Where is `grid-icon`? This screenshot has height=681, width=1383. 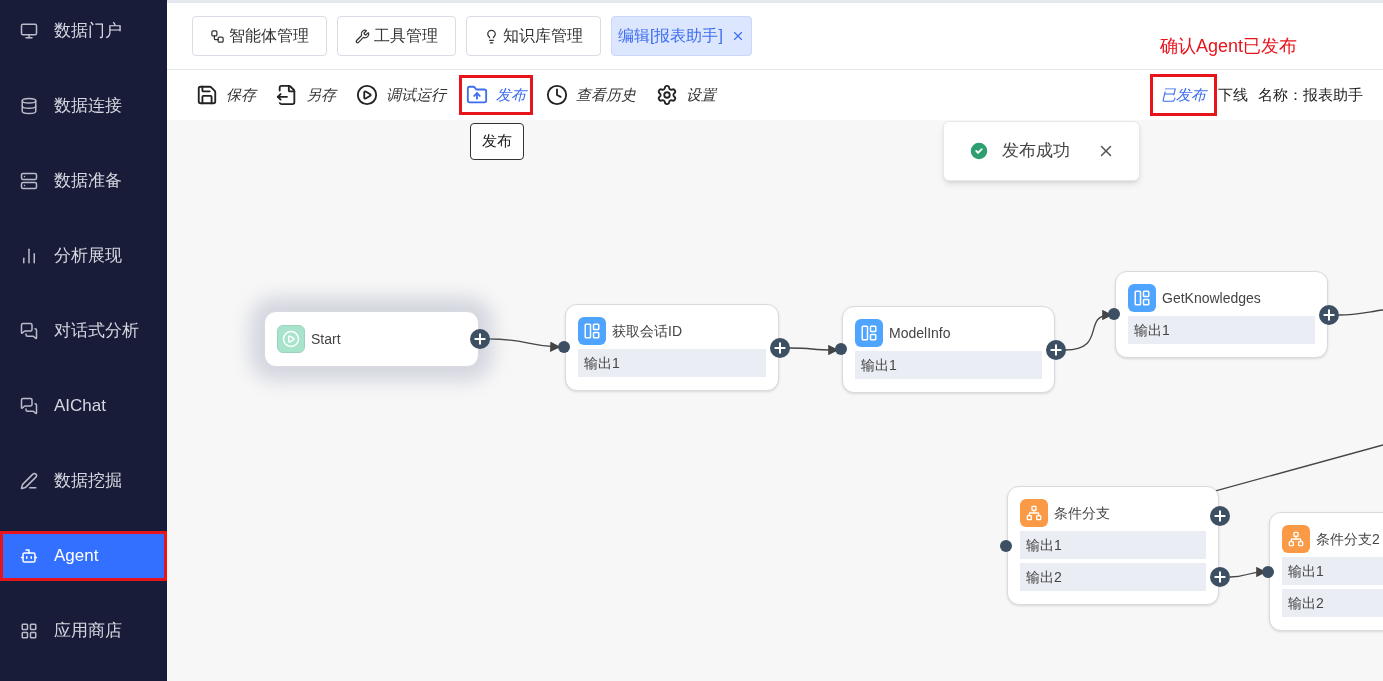
grid-icon is located at coordinates (29, 631).